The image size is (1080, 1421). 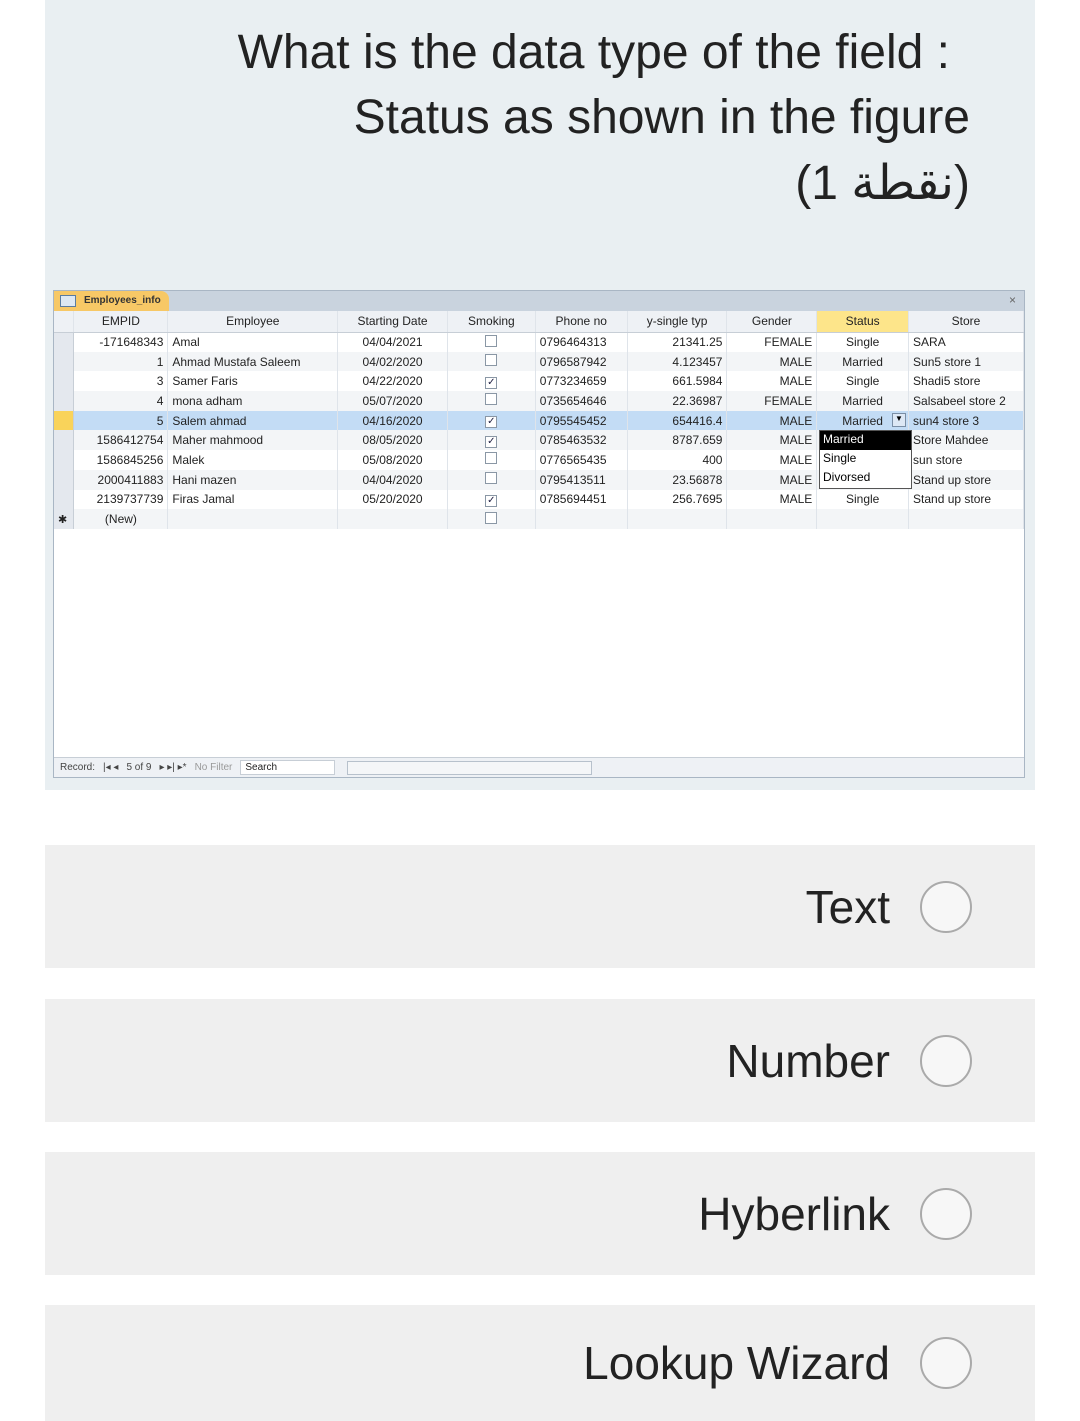 What do you see at coordinates (581, 322) in the screenshot?
I see `column-header-phone-no: Phone no` at bounding box center [581, 322].